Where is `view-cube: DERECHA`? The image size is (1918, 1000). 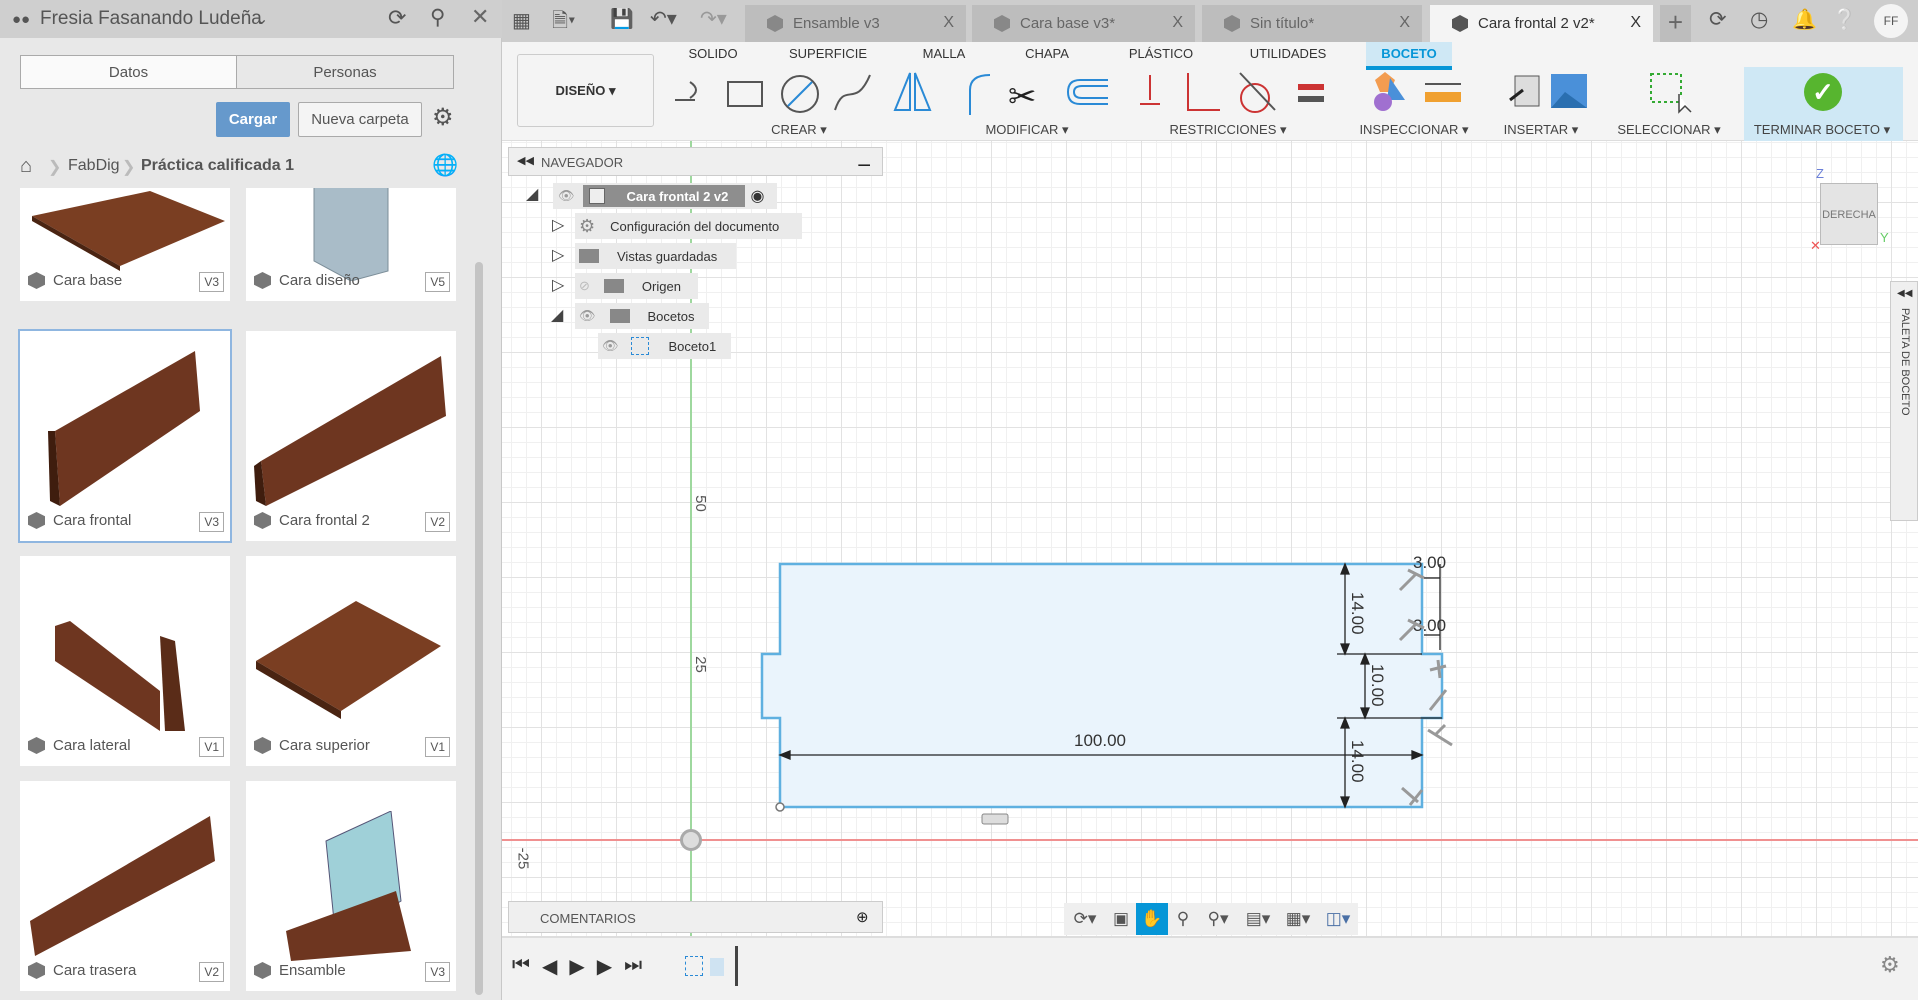 view-cube: DERECHA is located at coordinates (1849, 214).